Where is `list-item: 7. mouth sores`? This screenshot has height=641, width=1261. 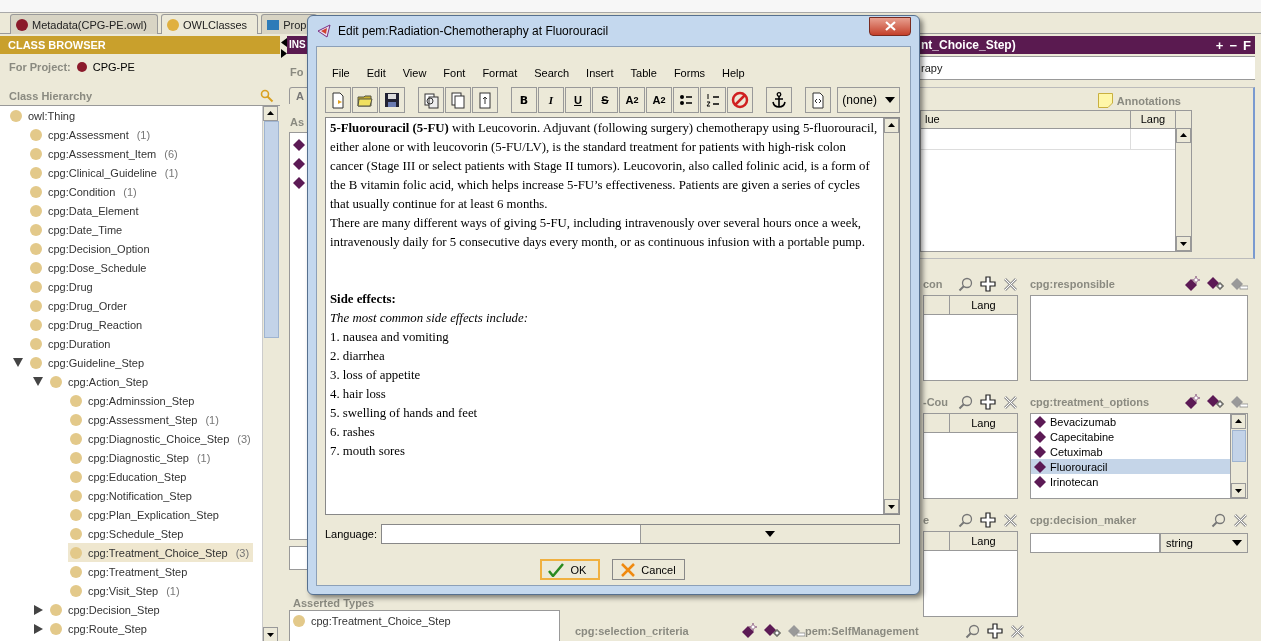
list-item: 7. mouth sores is located at coordinates (368, 451).